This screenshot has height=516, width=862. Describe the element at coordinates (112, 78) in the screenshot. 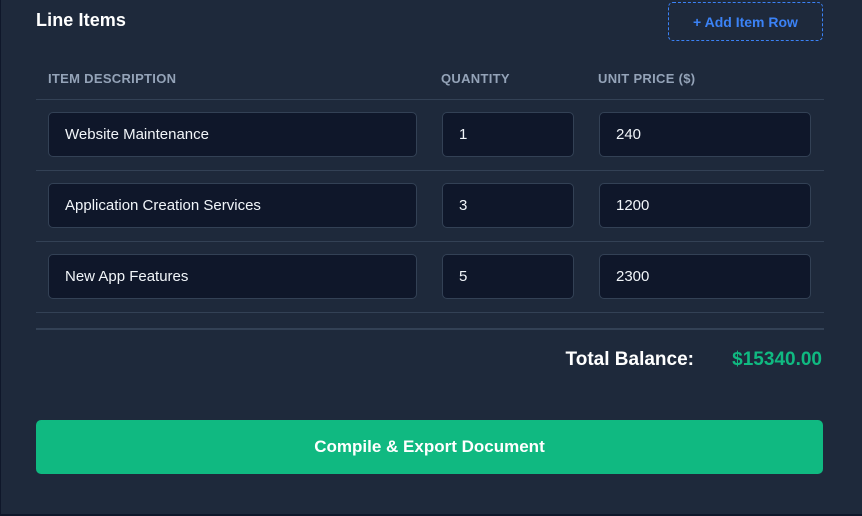

I see `header-item-description: ITEM DESCRIPTION` at that location.